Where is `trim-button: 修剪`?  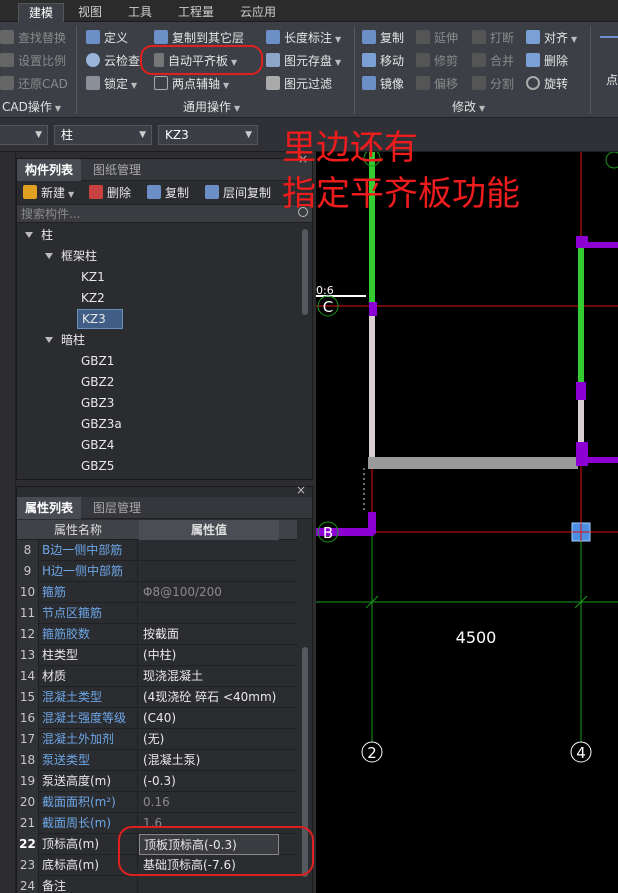
trim-button: 修剪 is located at coordinates (437, 61).